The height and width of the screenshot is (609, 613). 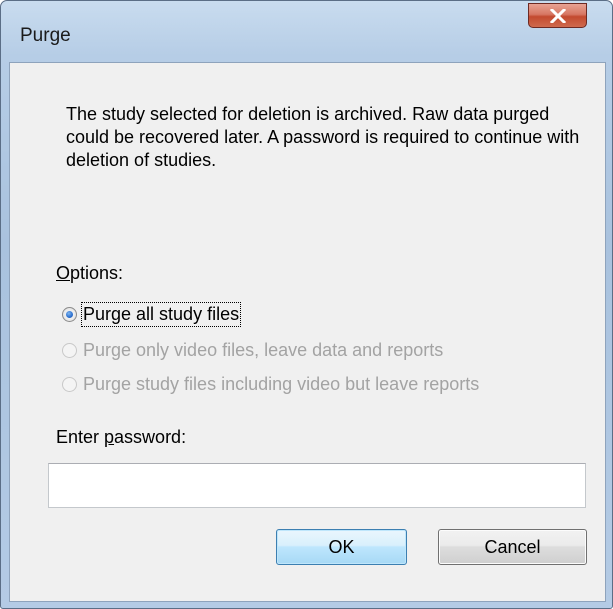 I want to click on close-button, so click(x=557, y=15).